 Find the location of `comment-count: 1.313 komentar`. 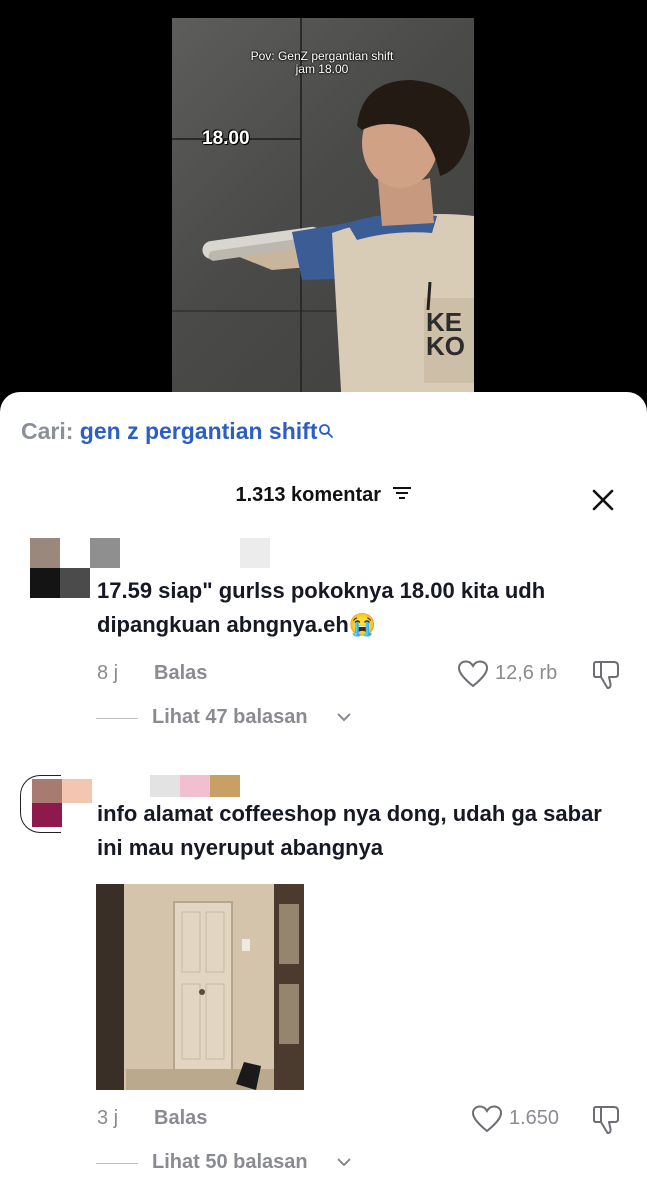

comment-count: 1.313 komentar is located at coordinates (308, 495).